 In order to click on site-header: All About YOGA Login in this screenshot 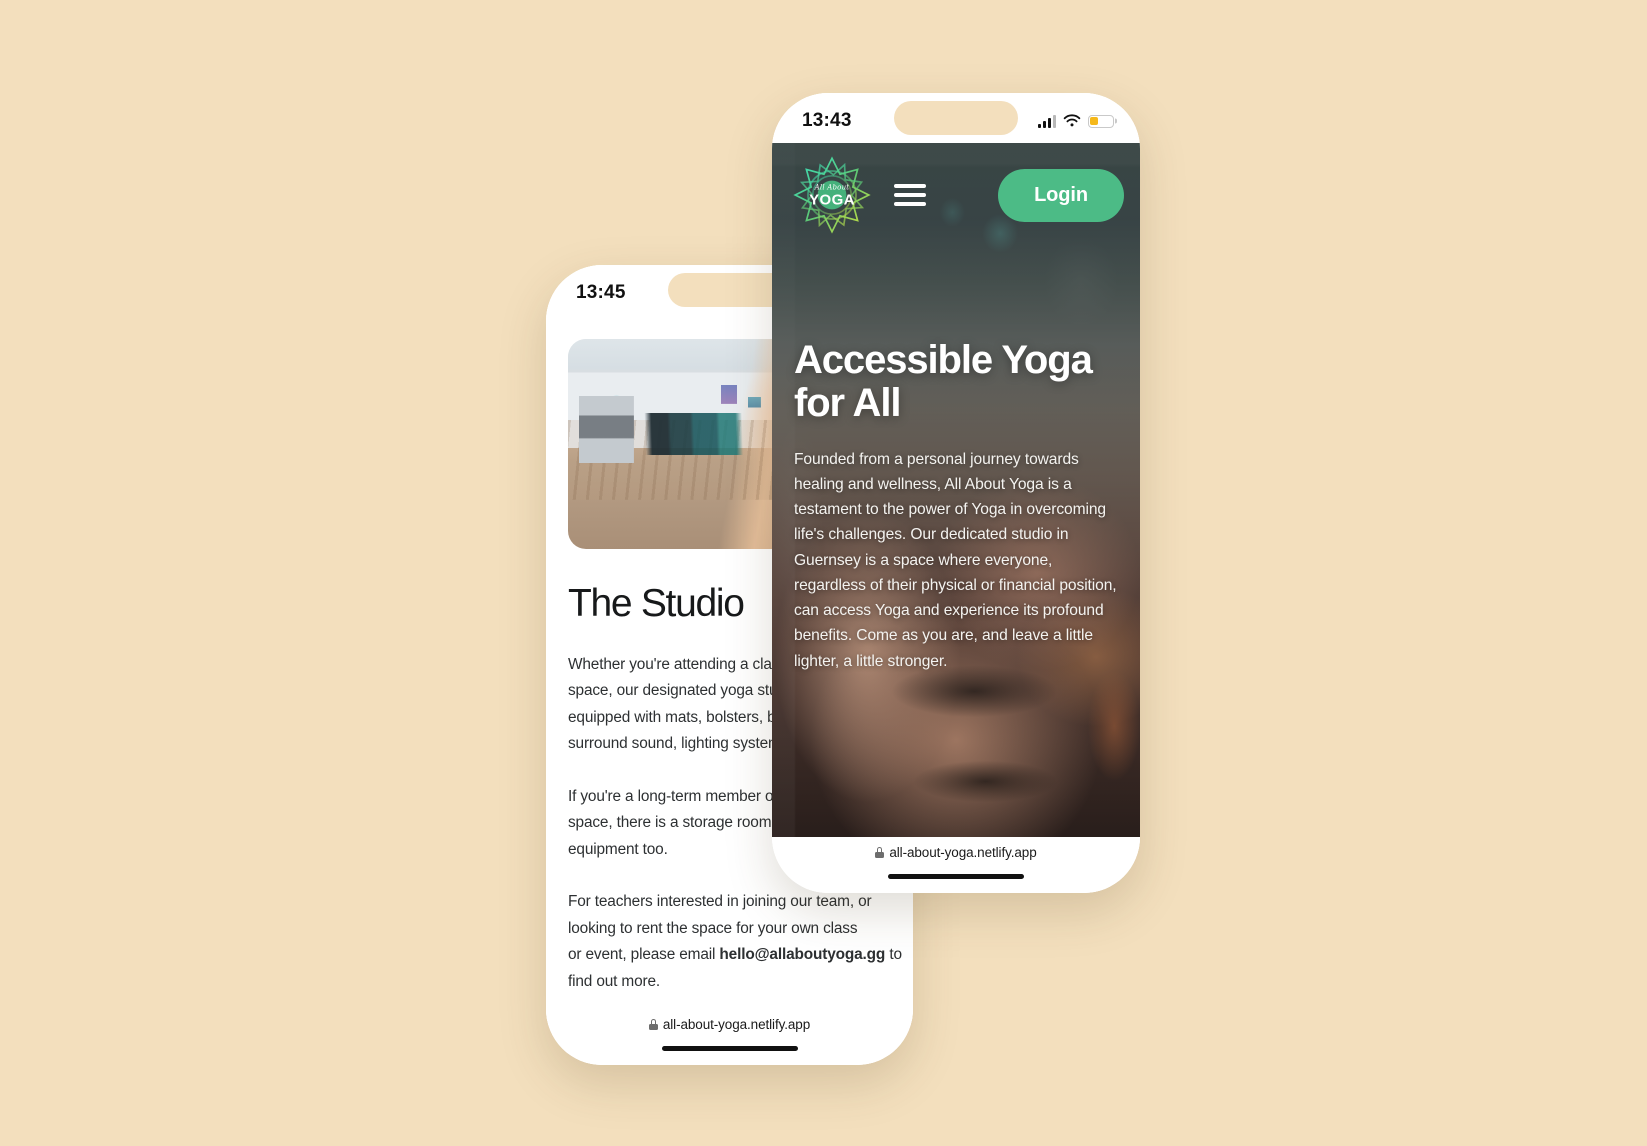, I will do `click(956, 195)`.